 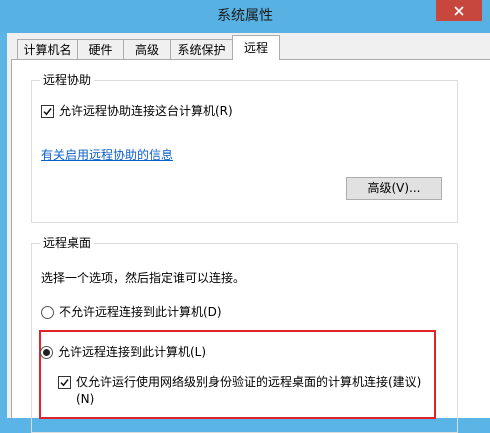 I want to click on disallow-remote-radio, so click(x=47, y=312).